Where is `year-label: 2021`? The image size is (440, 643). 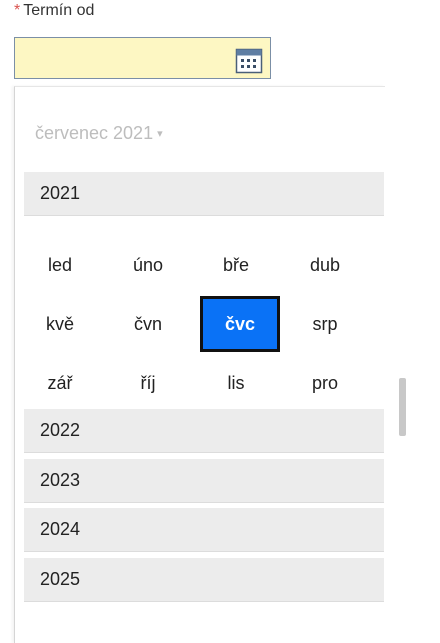 year-label: 2021 is located at coordinates (60, 193).